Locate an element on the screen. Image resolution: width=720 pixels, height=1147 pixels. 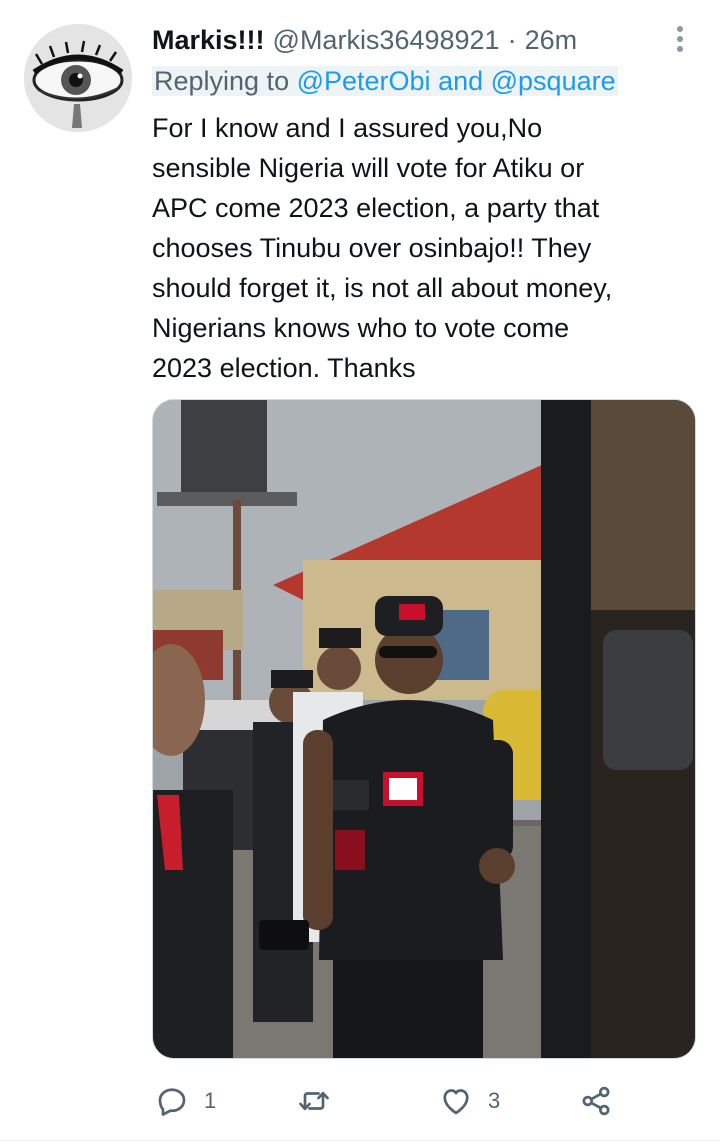
retweet-button is located at coordinates (321, 1101).